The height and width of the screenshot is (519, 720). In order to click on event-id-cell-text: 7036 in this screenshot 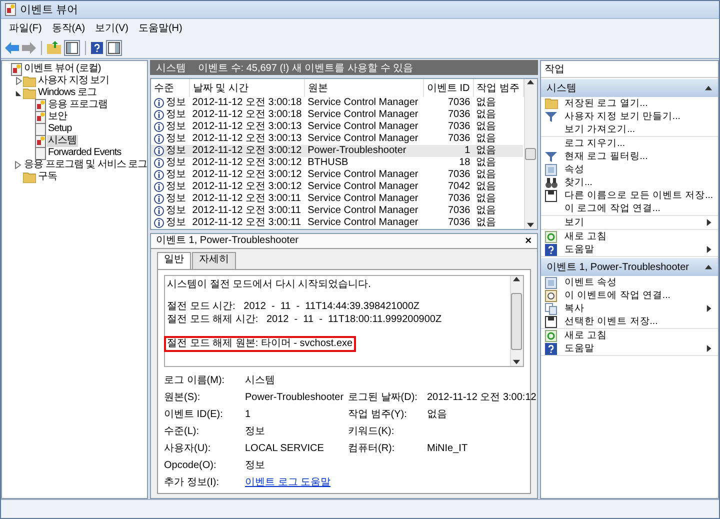, I will do `click(459, 127)`.